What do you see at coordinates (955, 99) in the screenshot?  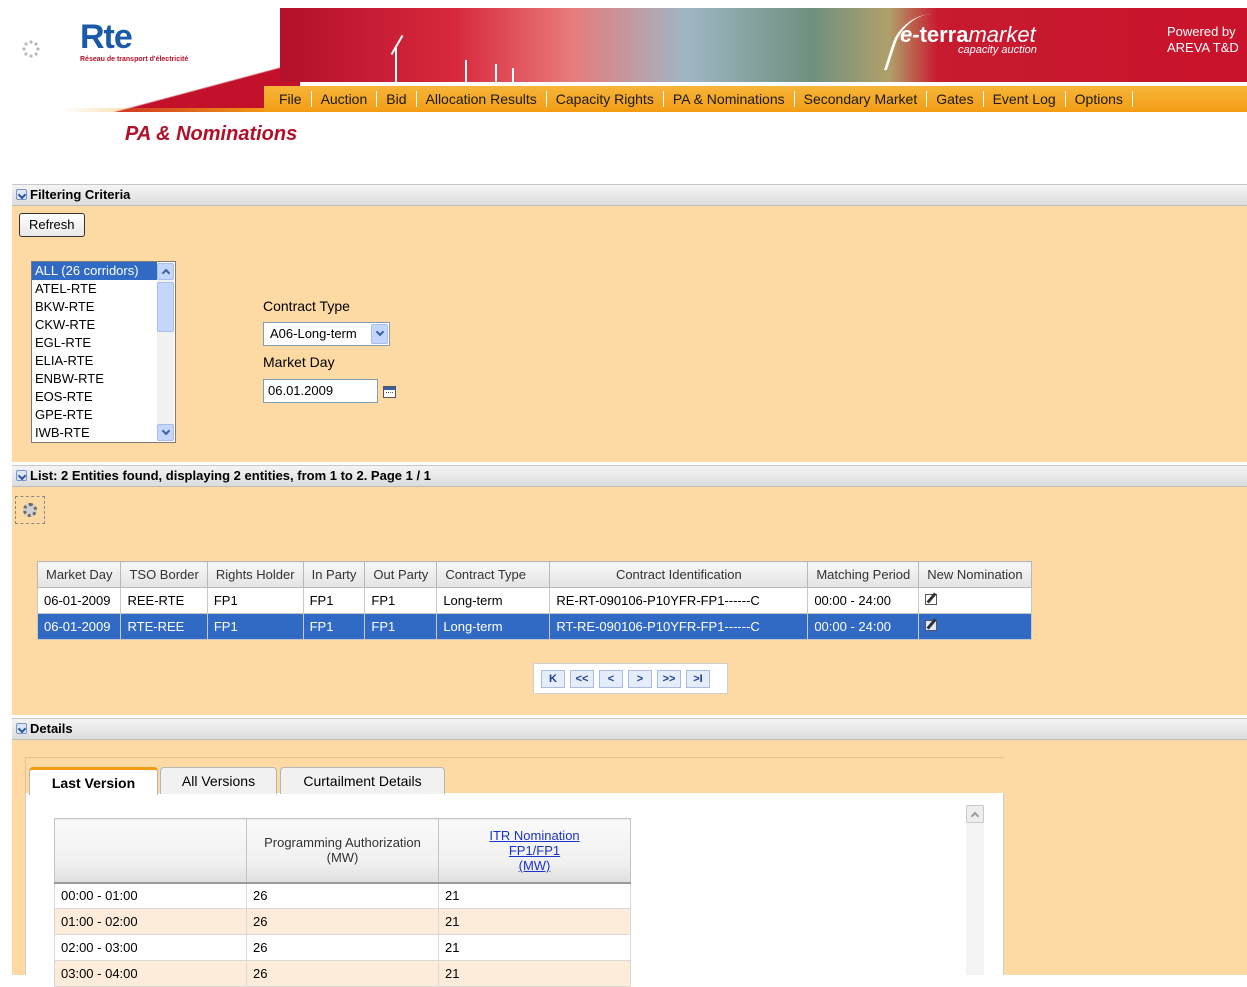 I see `menu-item-gates: Gates` at bounding box center [955, 99].